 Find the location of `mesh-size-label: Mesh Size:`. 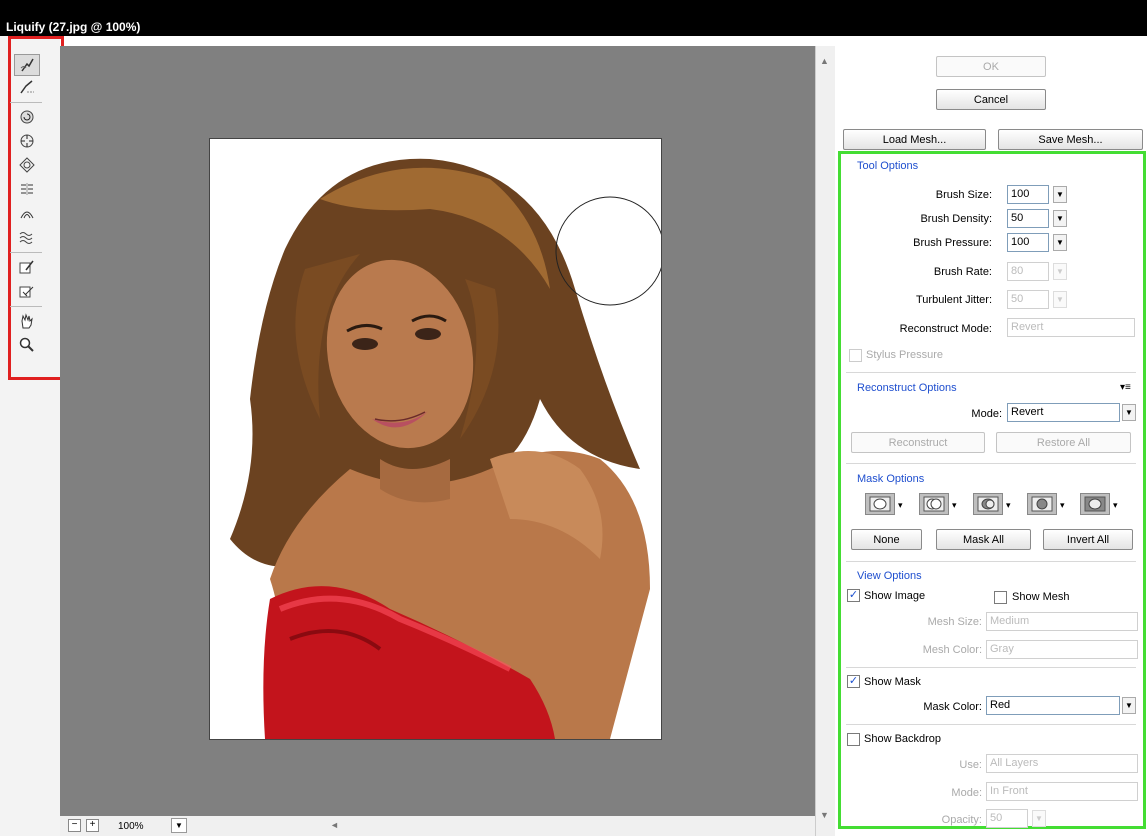

mesh-size-label: Mesh Size: is located at coordinates (954, 622).